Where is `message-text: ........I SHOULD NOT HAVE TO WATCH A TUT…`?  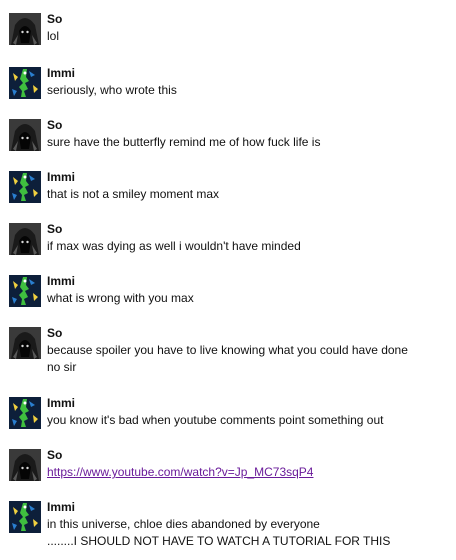 message-text: ........I SHOULD NOT HAVE TO WATCH A TUT… is located at coordinates (219, 541).